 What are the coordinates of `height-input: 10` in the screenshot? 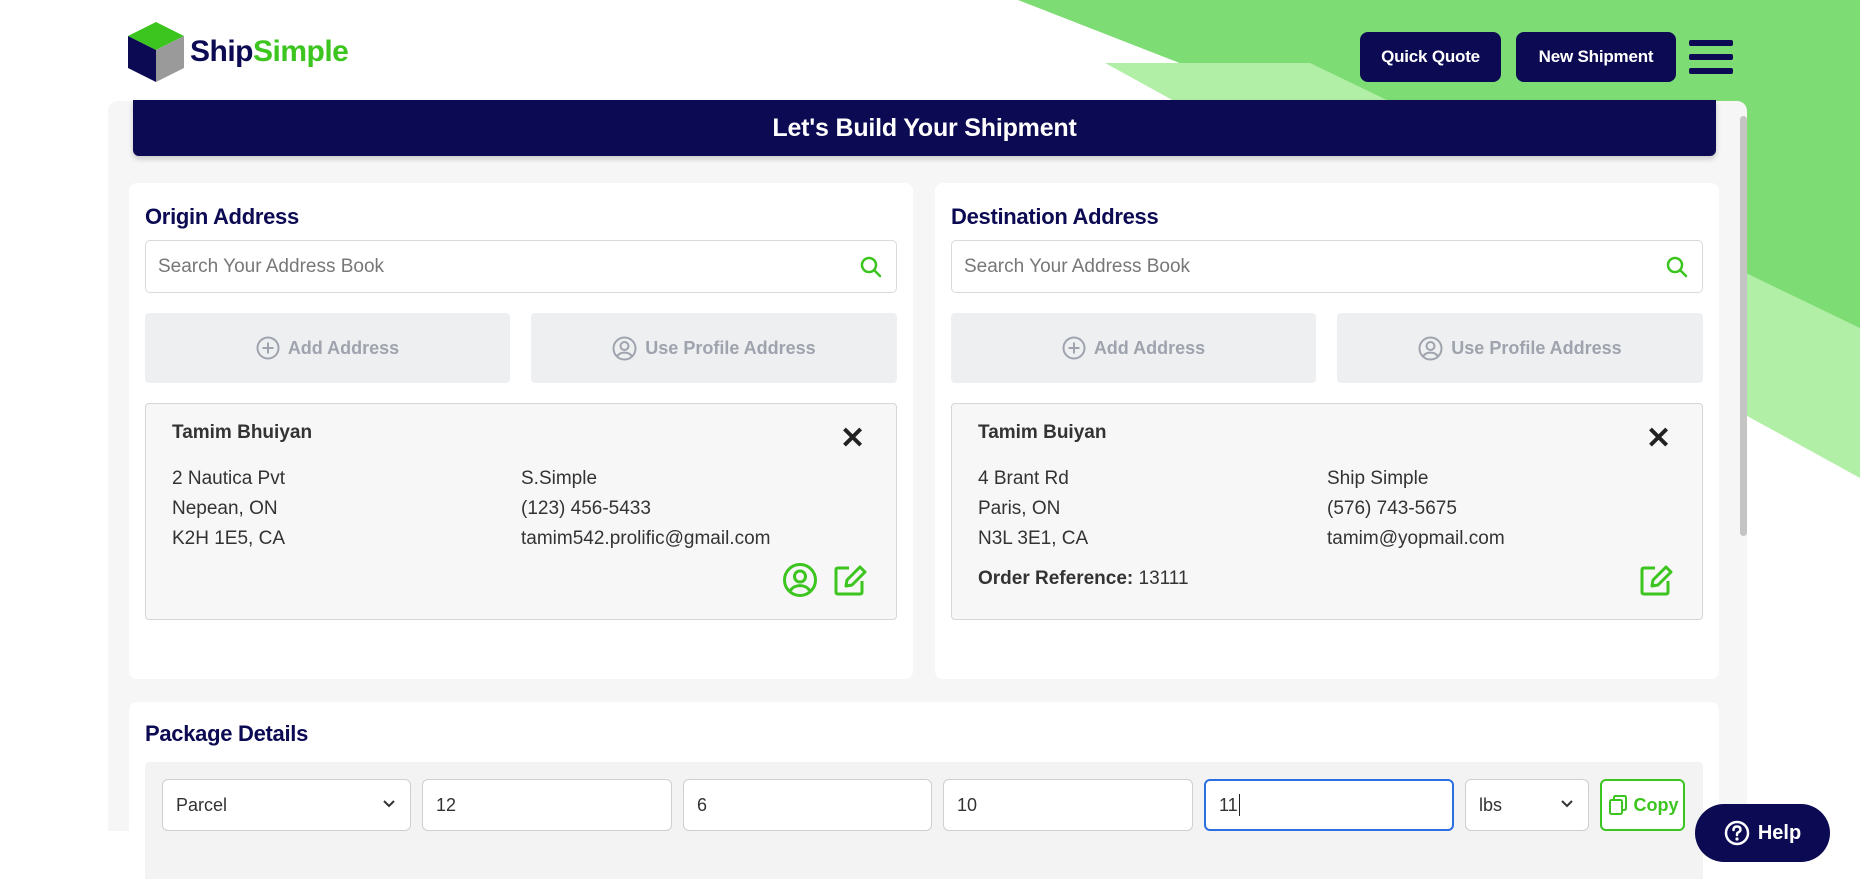 It's located at (1068, 805).